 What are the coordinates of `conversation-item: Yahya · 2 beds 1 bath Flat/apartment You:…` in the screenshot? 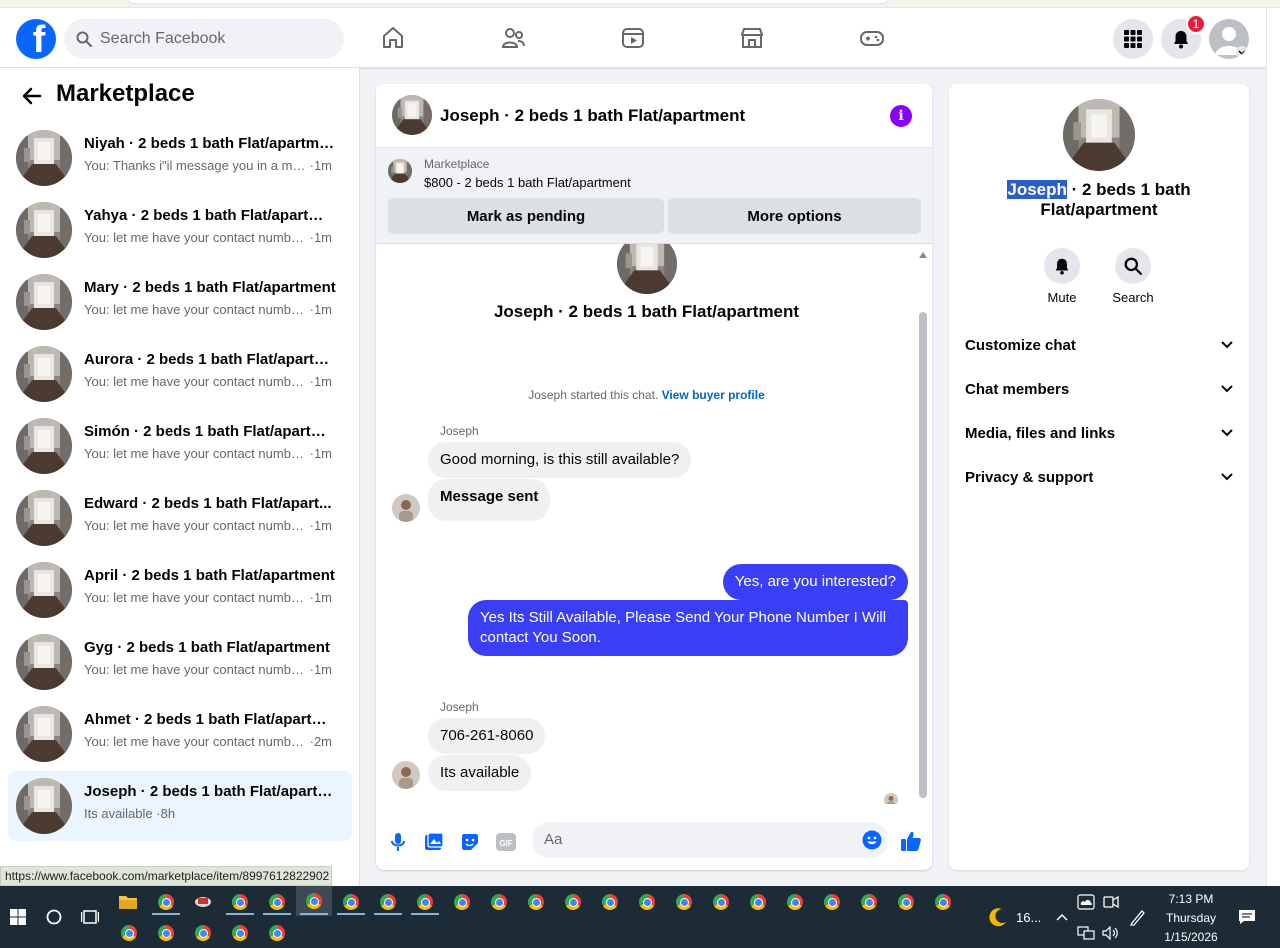 It's located at (180, 230).